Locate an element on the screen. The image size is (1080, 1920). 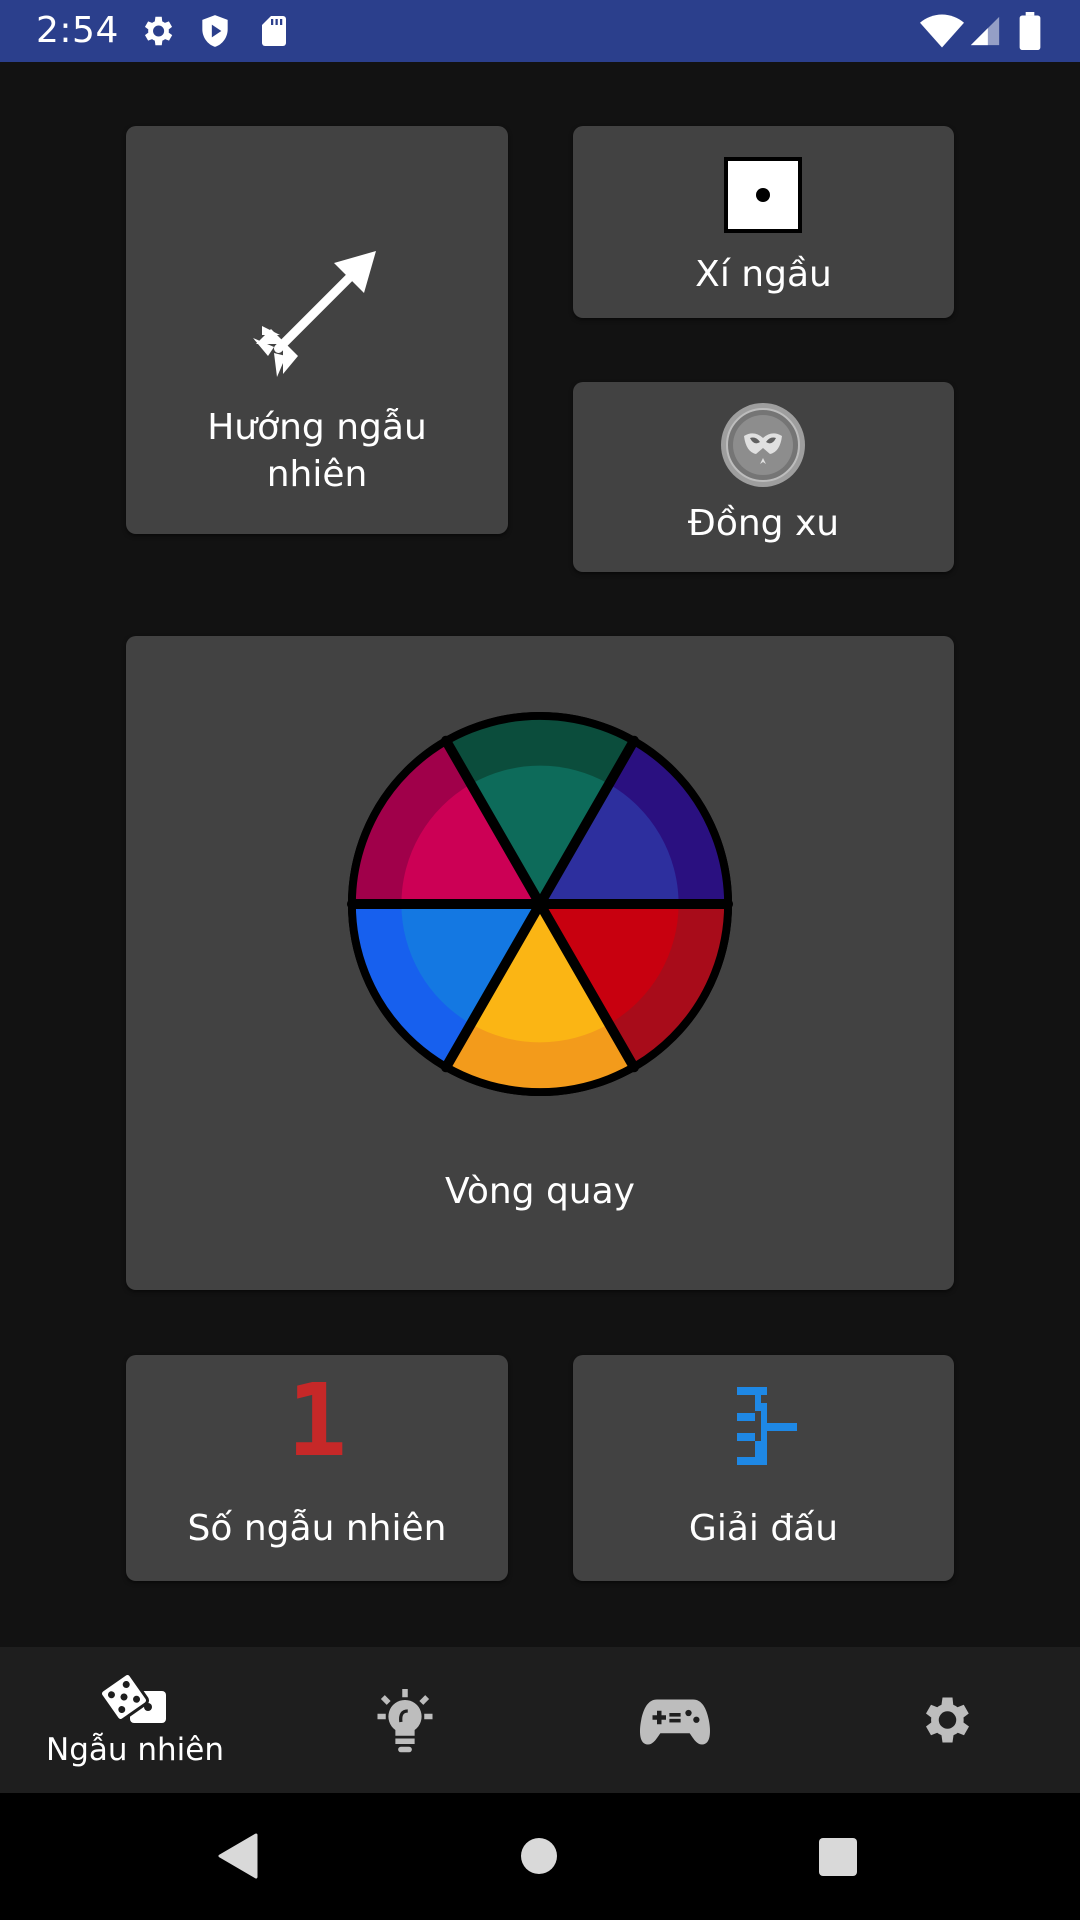
random-direction-label: Hướng ngẫu nhiên is located at coordinates (317, 451).